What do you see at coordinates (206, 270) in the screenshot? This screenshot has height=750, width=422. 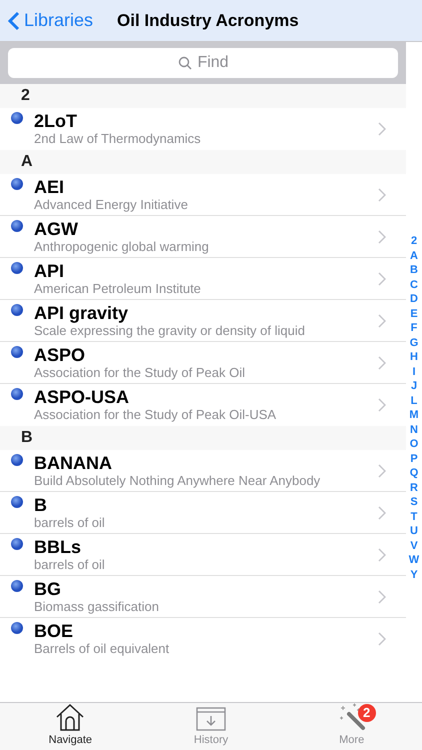 I see `acronym-term: API` at bounding box center [206, 270].